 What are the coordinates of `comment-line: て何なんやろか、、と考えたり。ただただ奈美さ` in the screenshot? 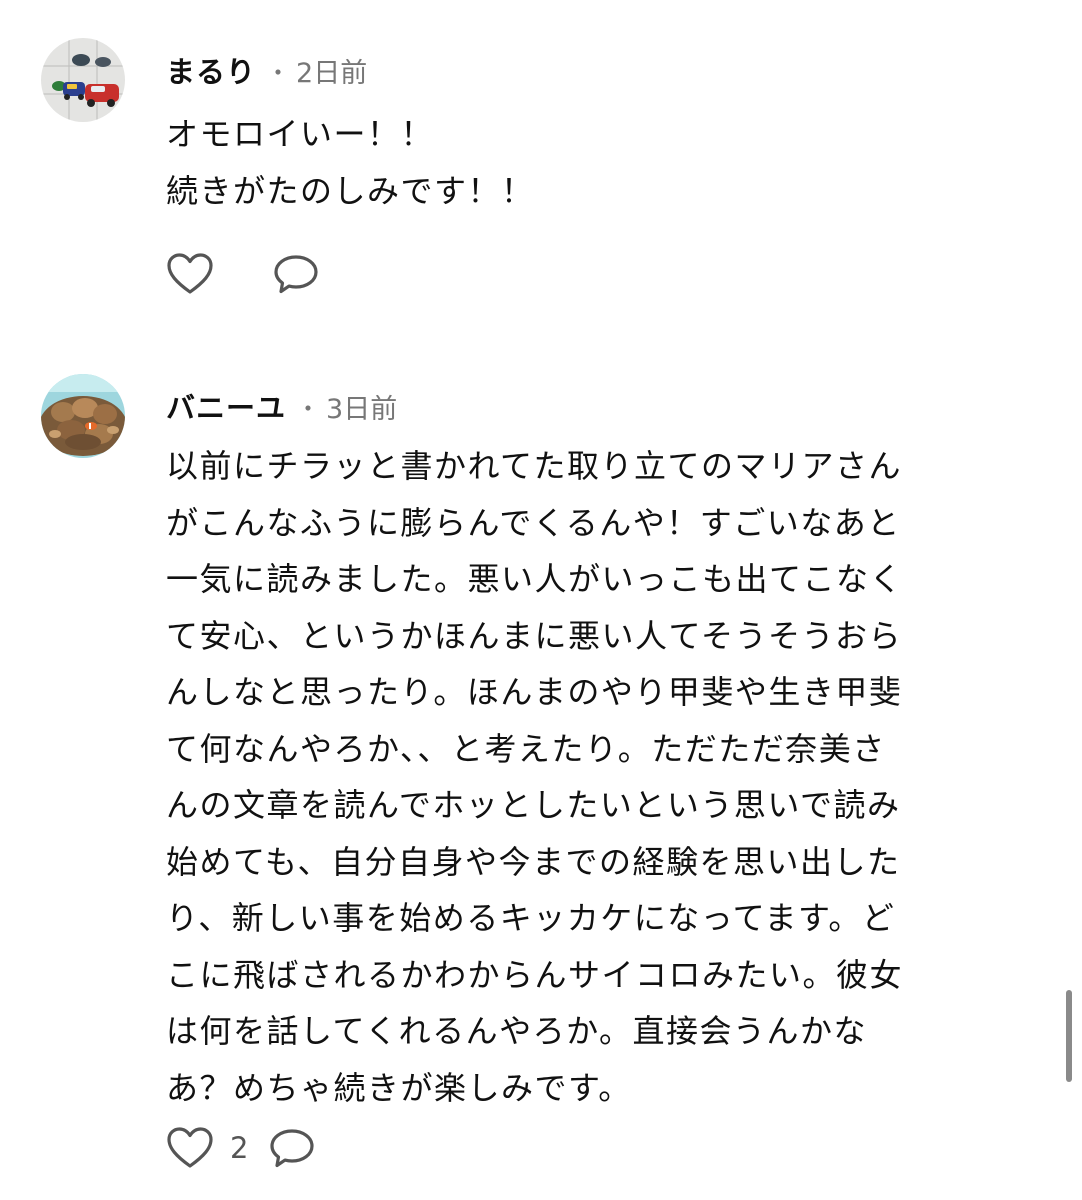 It's located at (526, 748).